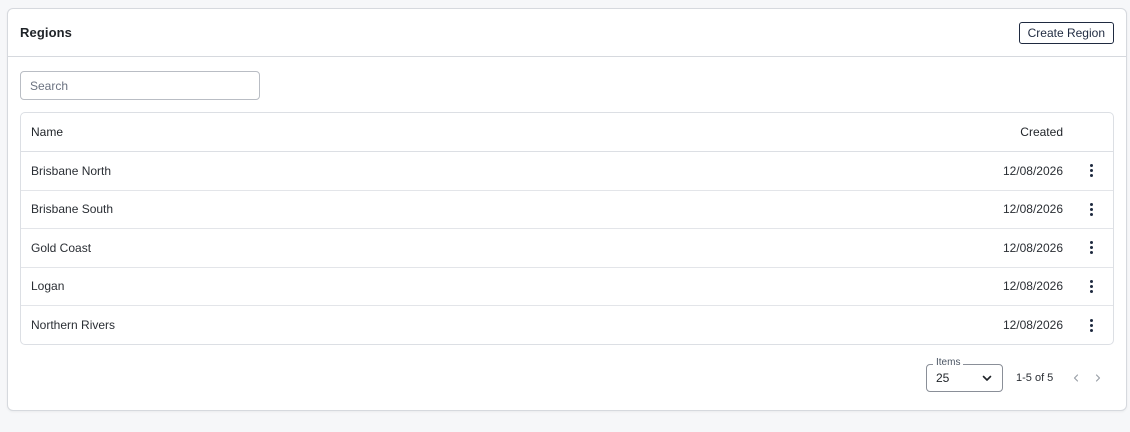 The width and height of the screenshot is (1130, 432). What do you see at coordinates (567, 33) in the screenshot?
I see `card-header: Regions Create Region` at bounding box center [567, 33].